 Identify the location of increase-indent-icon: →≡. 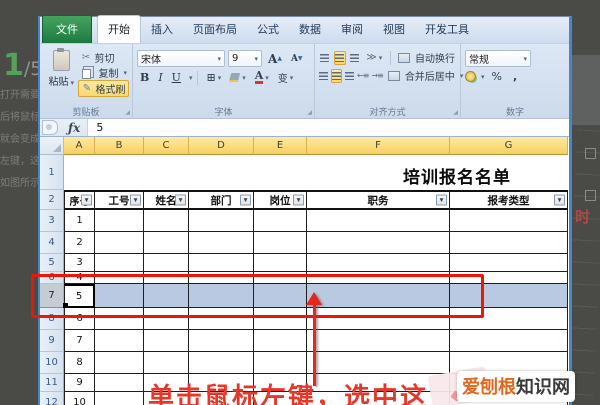
(377, 75).